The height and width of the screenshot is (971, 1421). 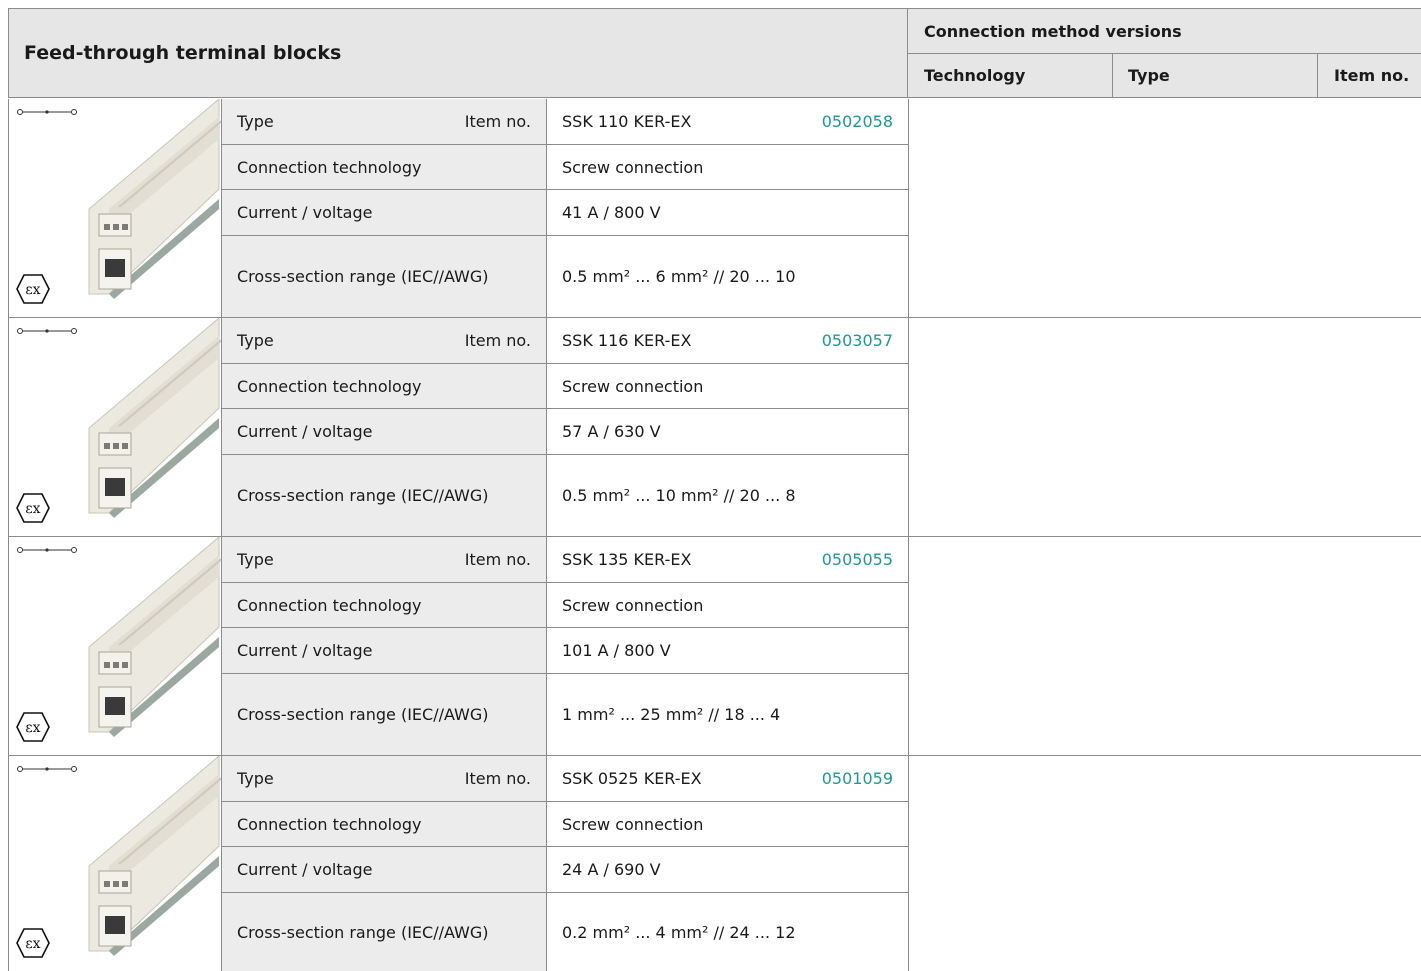 What do you see at coordinates (632, 778) in the screenshot?
I see `product-type: SSK 0525 KER-EX` at bounding box center [632, 778].